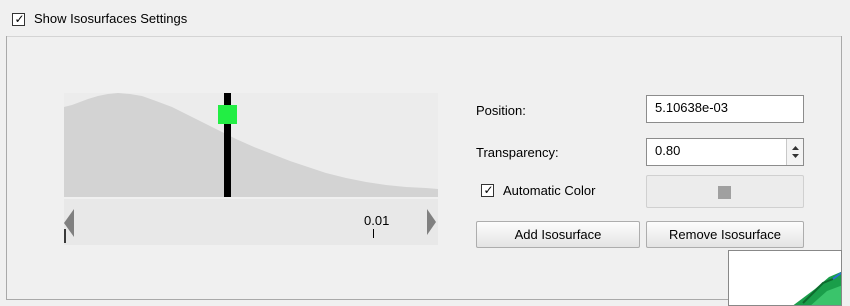 The image size is (850, 306). What do you see at coordinates (517, 152) in the screenshot?
I see `transparency-label: Transparency:` at bounding box center [517, 152].